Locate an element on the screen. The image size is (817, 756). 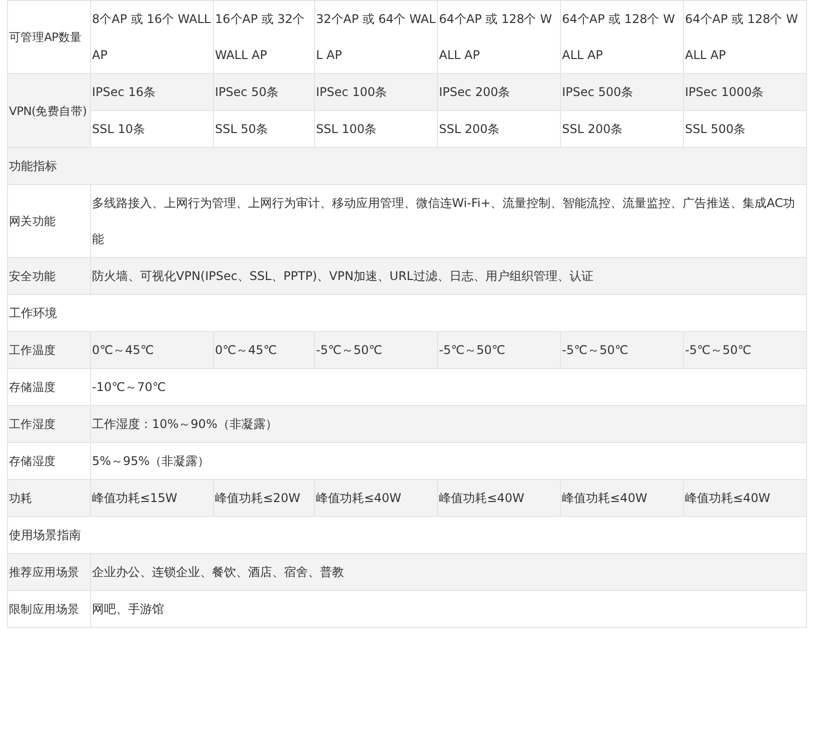
row-label: VPN(免费自带) is located at coordinates (49, 111).